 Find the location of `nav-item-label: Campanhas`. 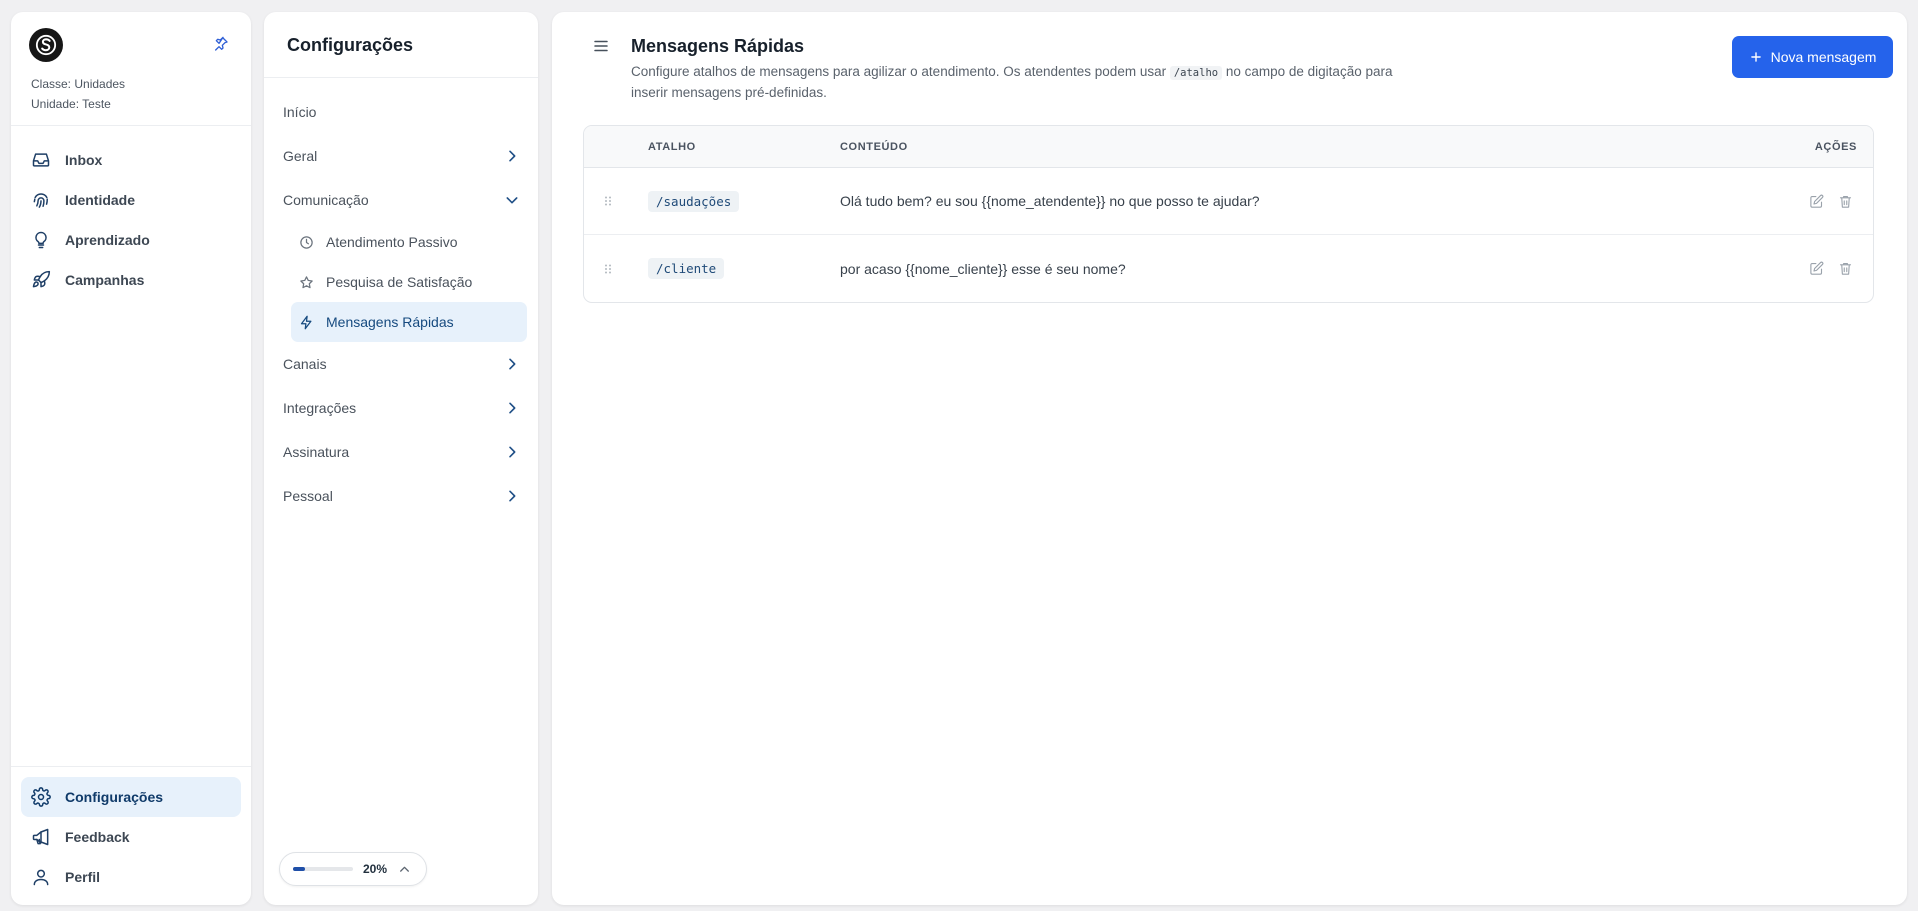

nav-item-label: Campanhas is located at coordinates (105, 280).